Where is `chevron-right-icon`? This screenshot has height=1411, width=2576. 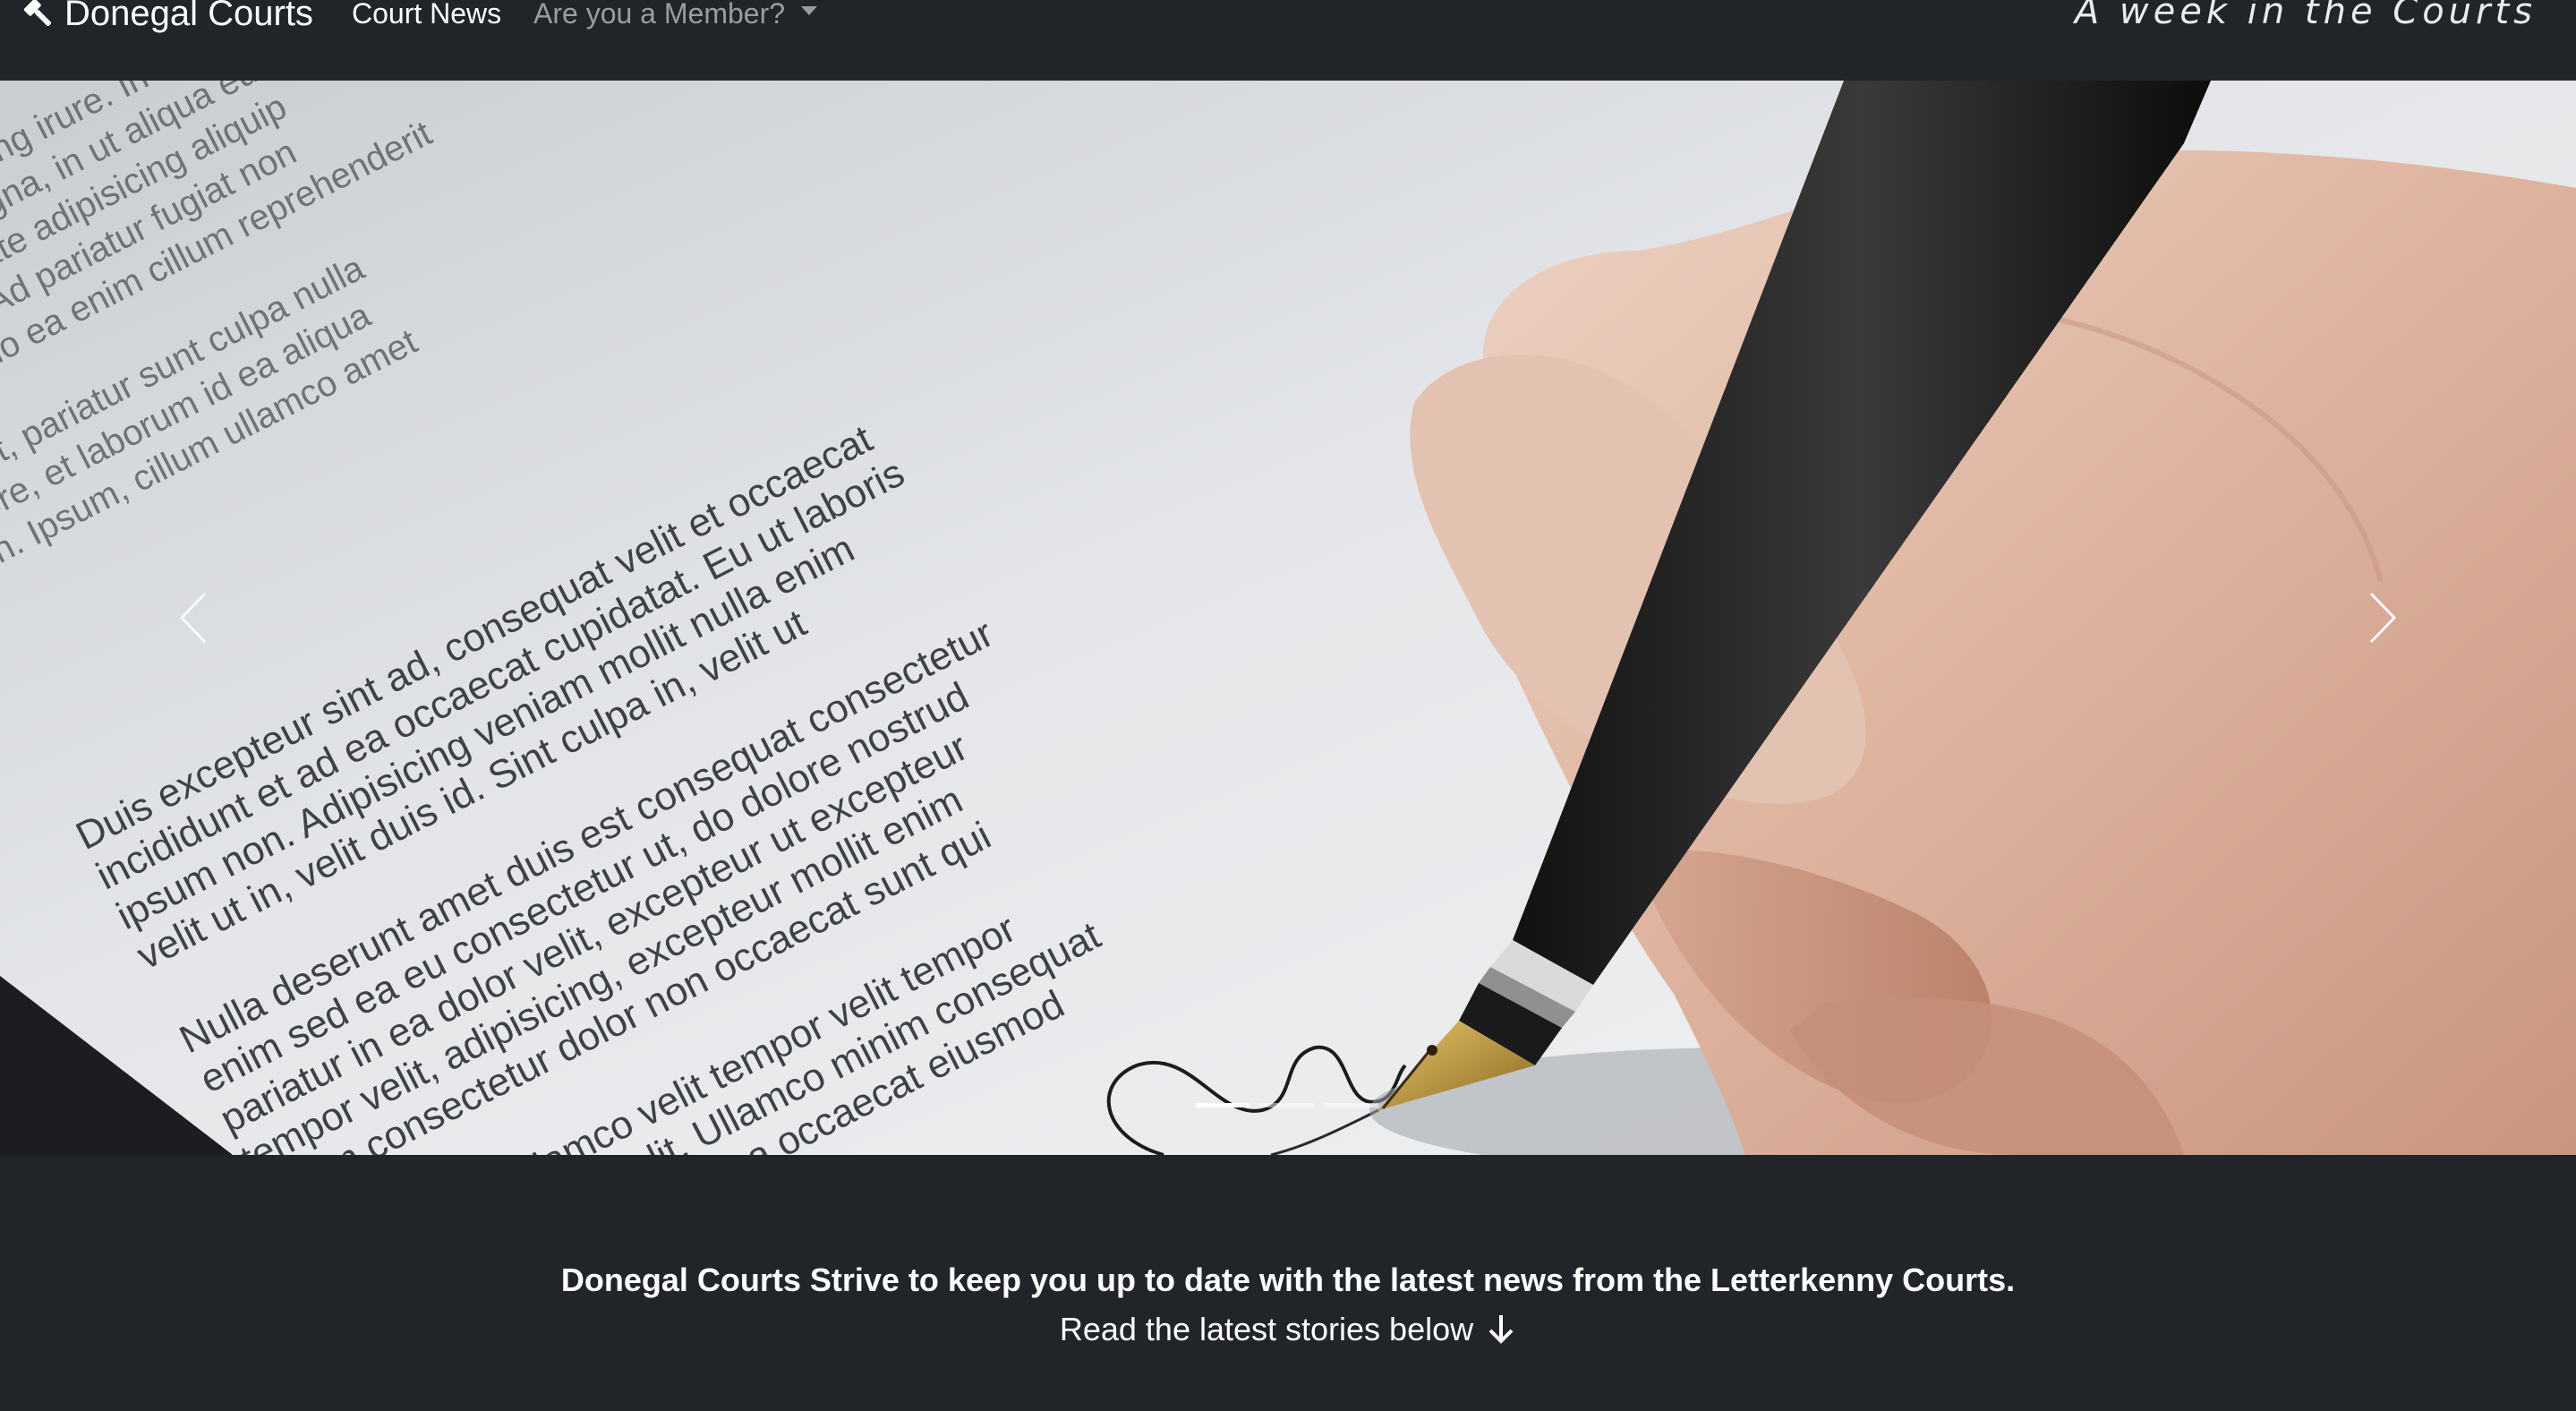
chevron-right-icon is located at coordinates (2383, 618).